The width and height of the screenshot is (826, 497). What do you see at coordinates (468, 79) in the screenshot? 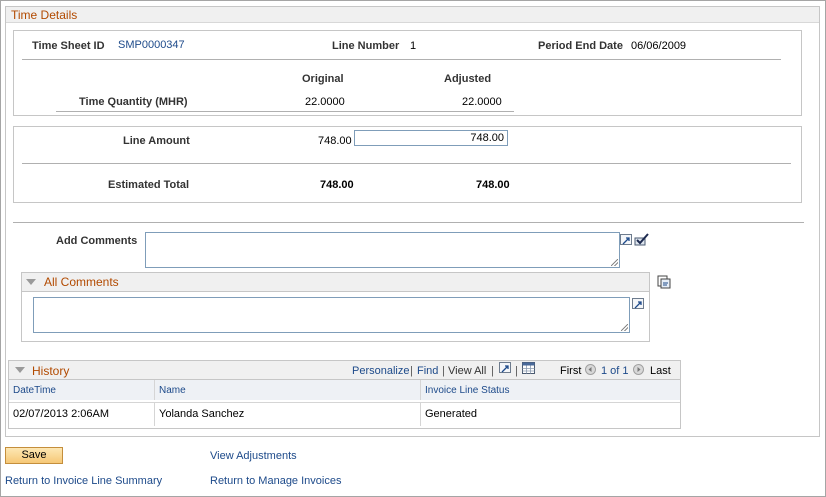
I see `adjusted-header: Adjusted` at bounding box center [468, 79].